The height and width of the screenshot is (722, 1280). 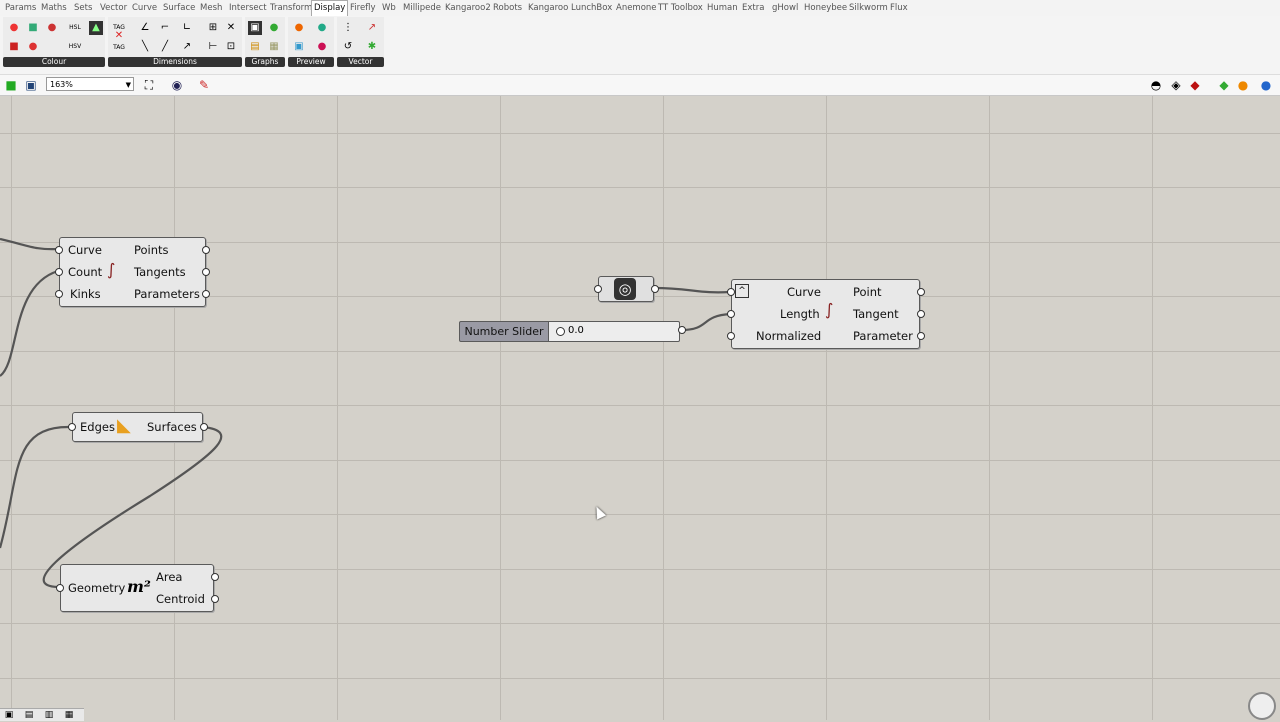 I want to click on input-curve: Curve, so click(x=85, y=250).